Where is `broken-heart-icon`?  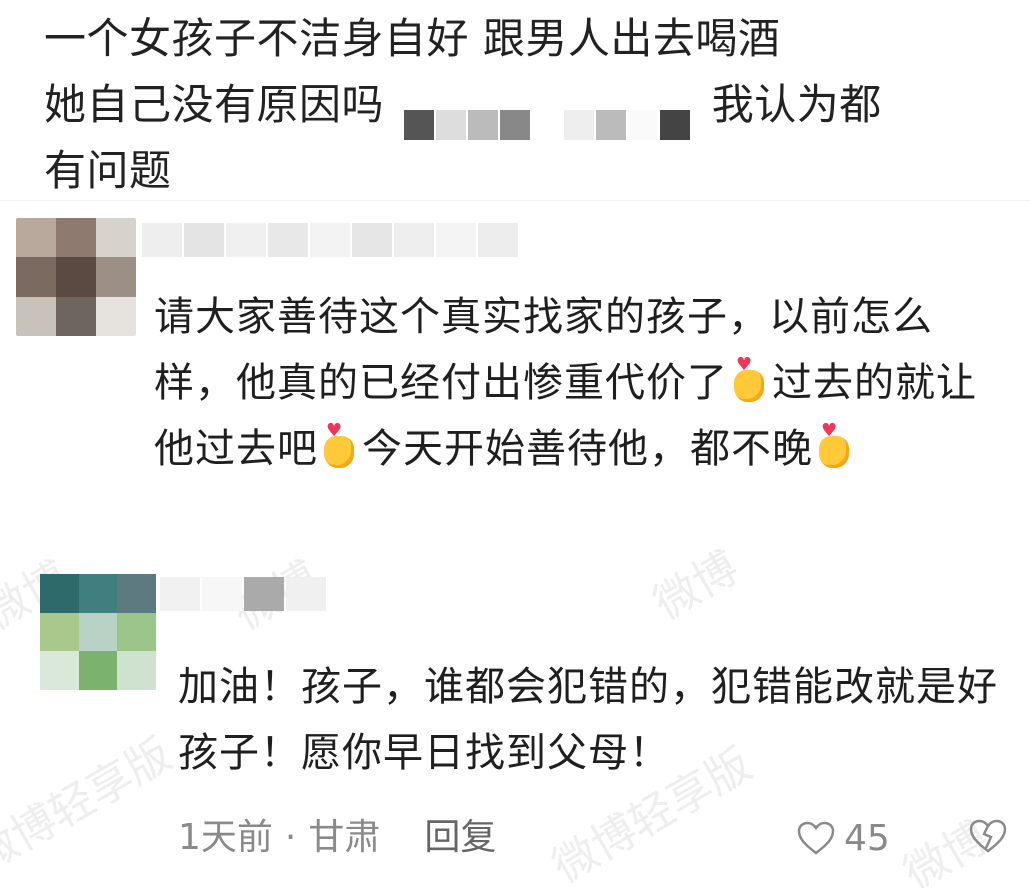 broken-heart-icon is located at coordinates (988, 836).